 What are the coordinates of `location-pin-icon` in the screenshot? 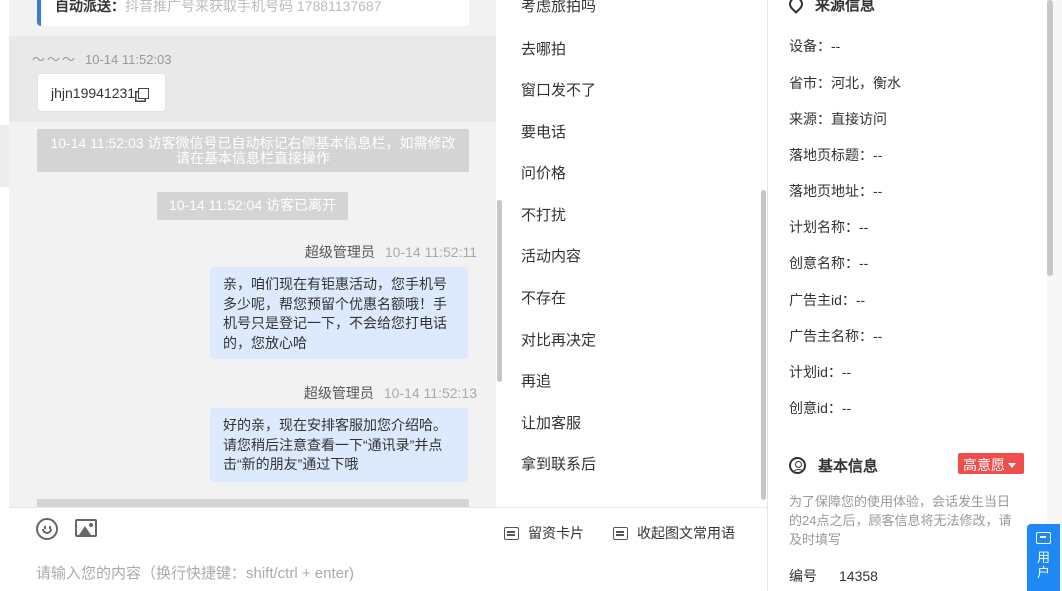 It's located at (796, 7).